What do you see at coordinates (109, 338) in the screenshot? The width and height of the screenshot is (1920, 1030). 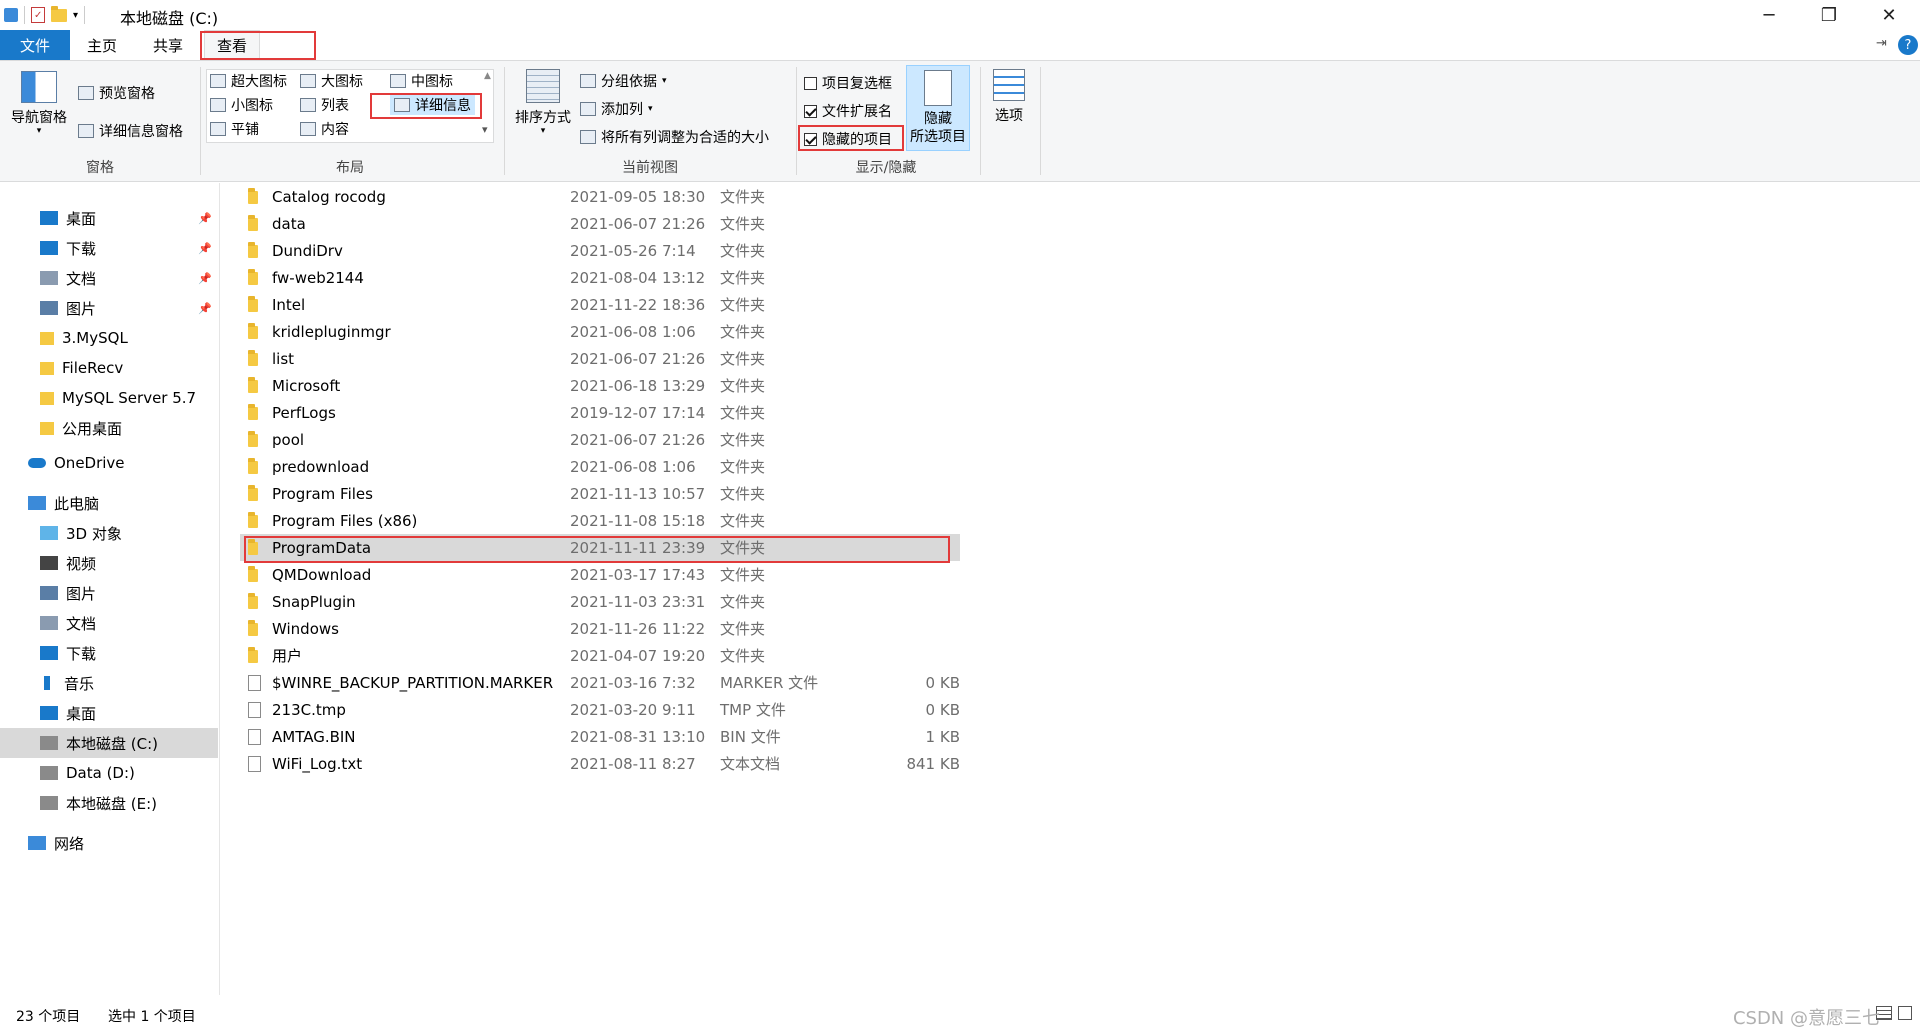 I see `nav-item: 3.MySQL` at bounding box center [109, 338].